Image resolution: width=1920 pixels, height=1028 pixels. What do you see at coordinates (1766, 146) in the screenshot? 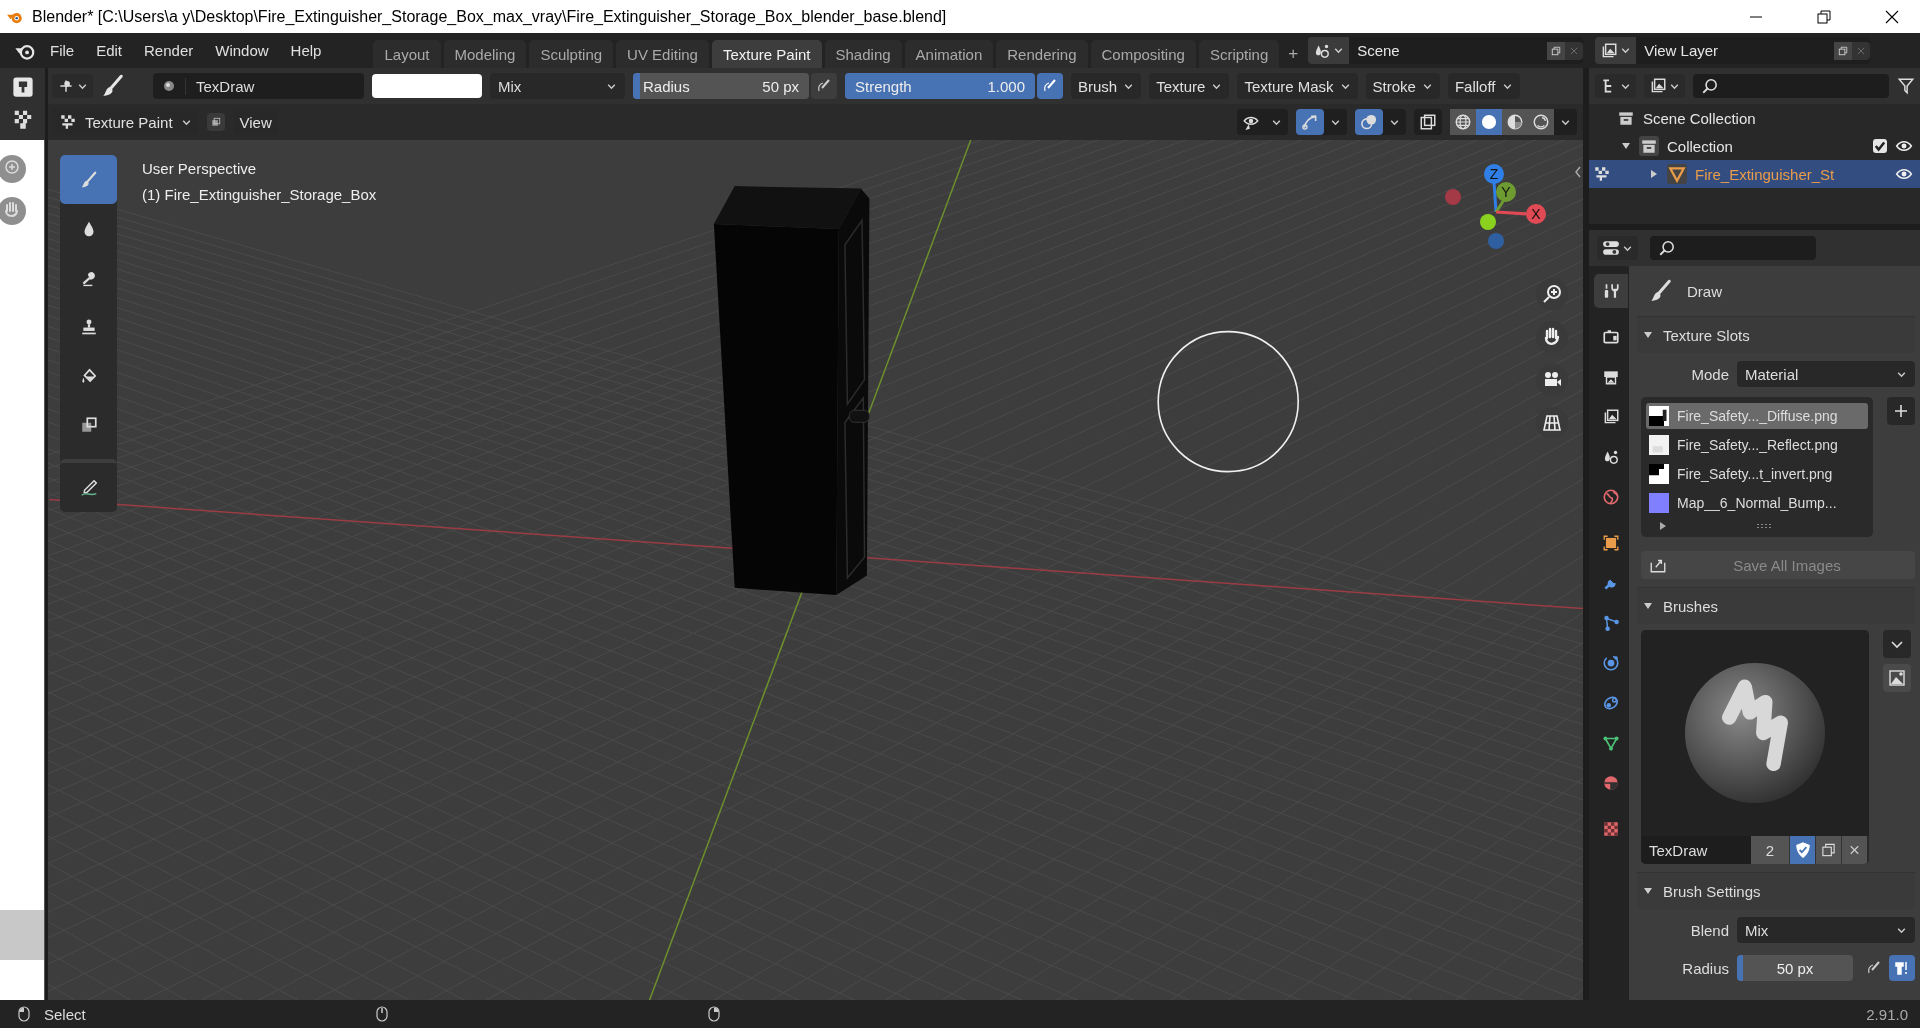
I see `outliner-item: Collection` at bounding box center [1766, 146].